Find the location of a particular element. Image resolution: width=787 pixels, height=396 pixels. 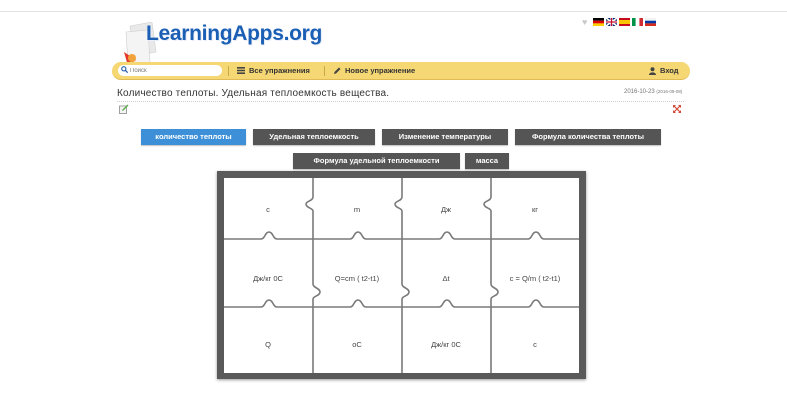

tab-mass: масса is located at coordinates (487, 161).